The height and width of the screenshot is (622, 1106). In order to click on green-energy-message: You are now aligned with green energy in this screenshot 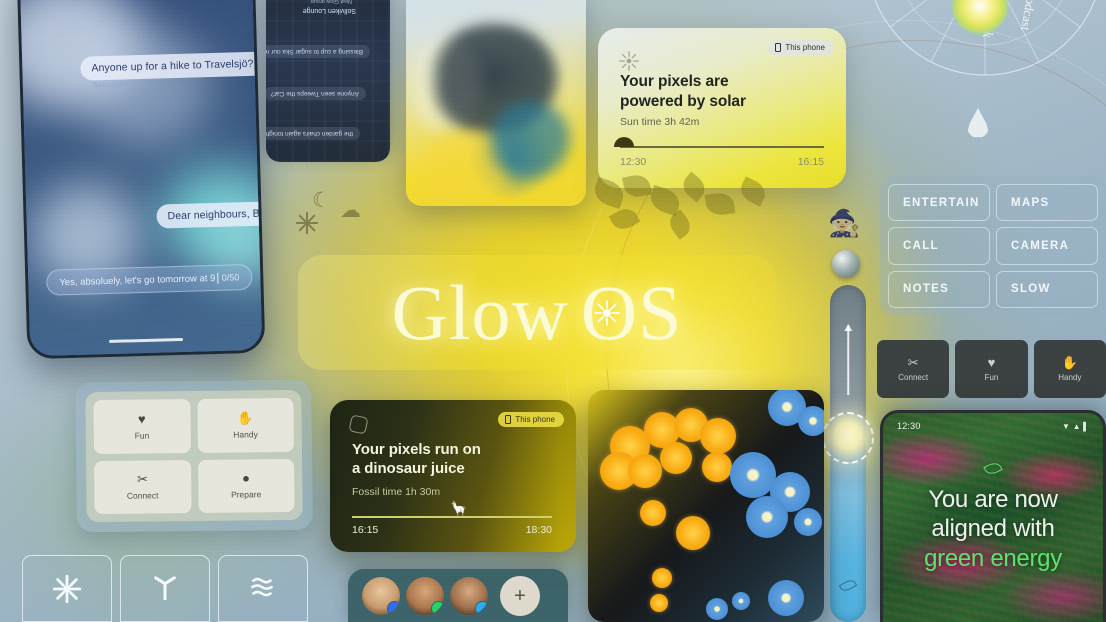, I will do `click(993, 529)`.